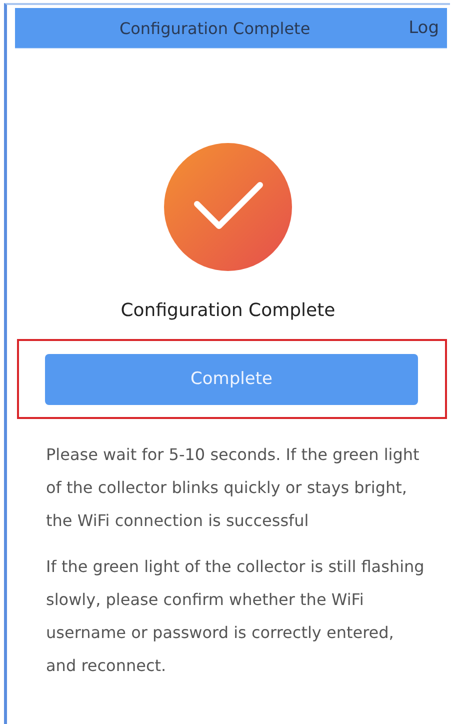 This screenshot has width=454, height=724. Describe the element at coordinates (236, 616) in the screenshot. I see `instruction-text: If the green light of the collector is still flashing slowly, please confirm whether the WiFi username or password is correctly entered, and reconnect.` at that location.